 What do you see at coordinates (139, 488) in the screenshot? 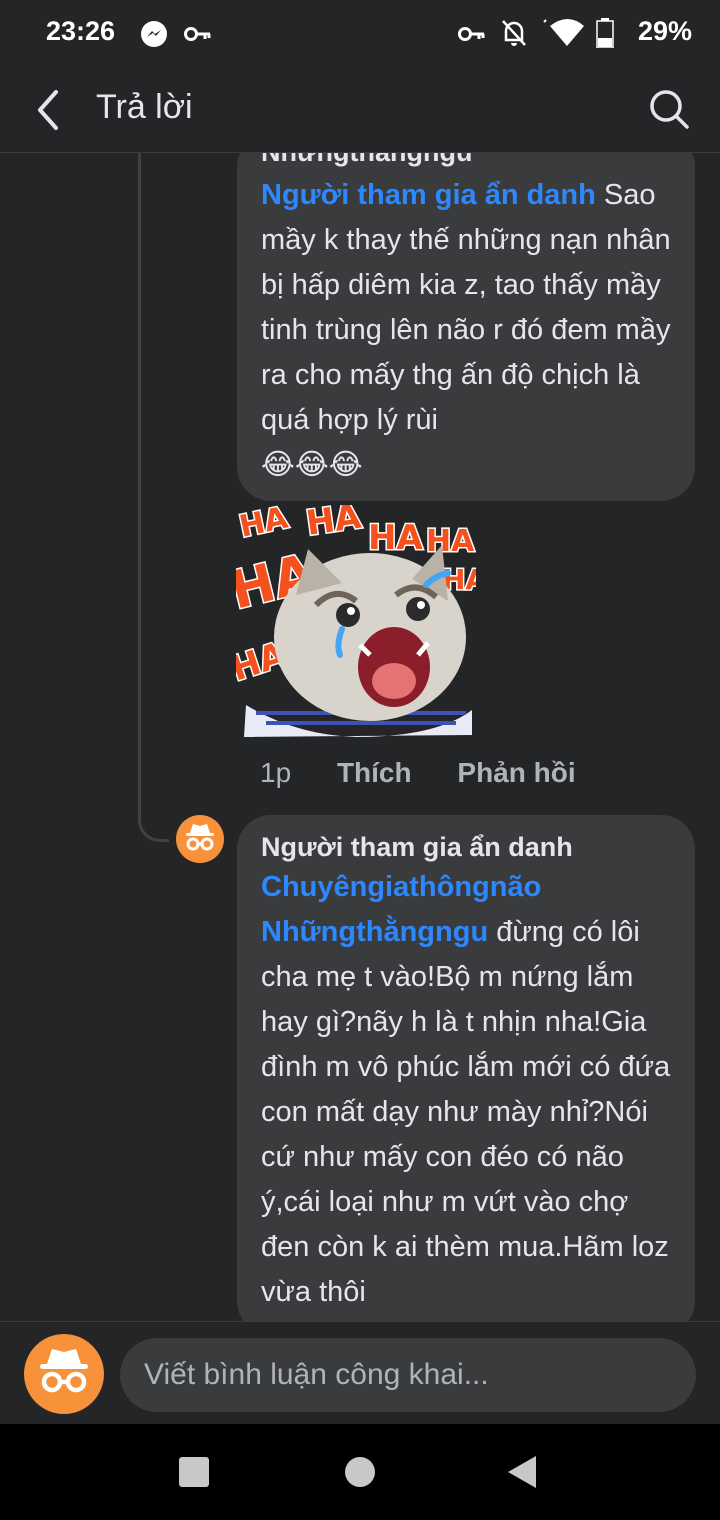
I see `thread-line` at bounding box center [139, 488].